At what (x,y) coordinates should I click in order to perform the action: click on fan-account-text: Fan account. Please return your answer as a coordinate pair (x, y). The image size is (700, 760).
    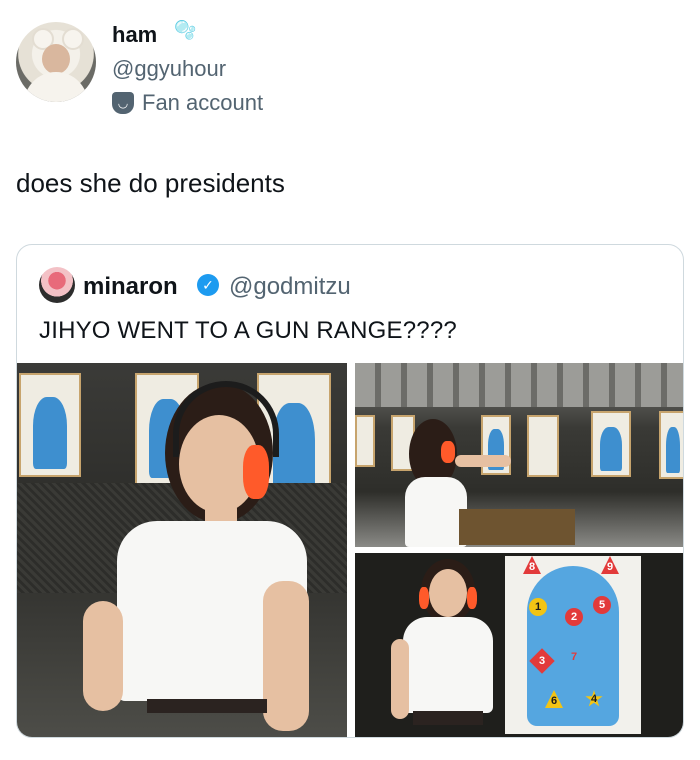
    Looking at the image, I should click on (203, 102).